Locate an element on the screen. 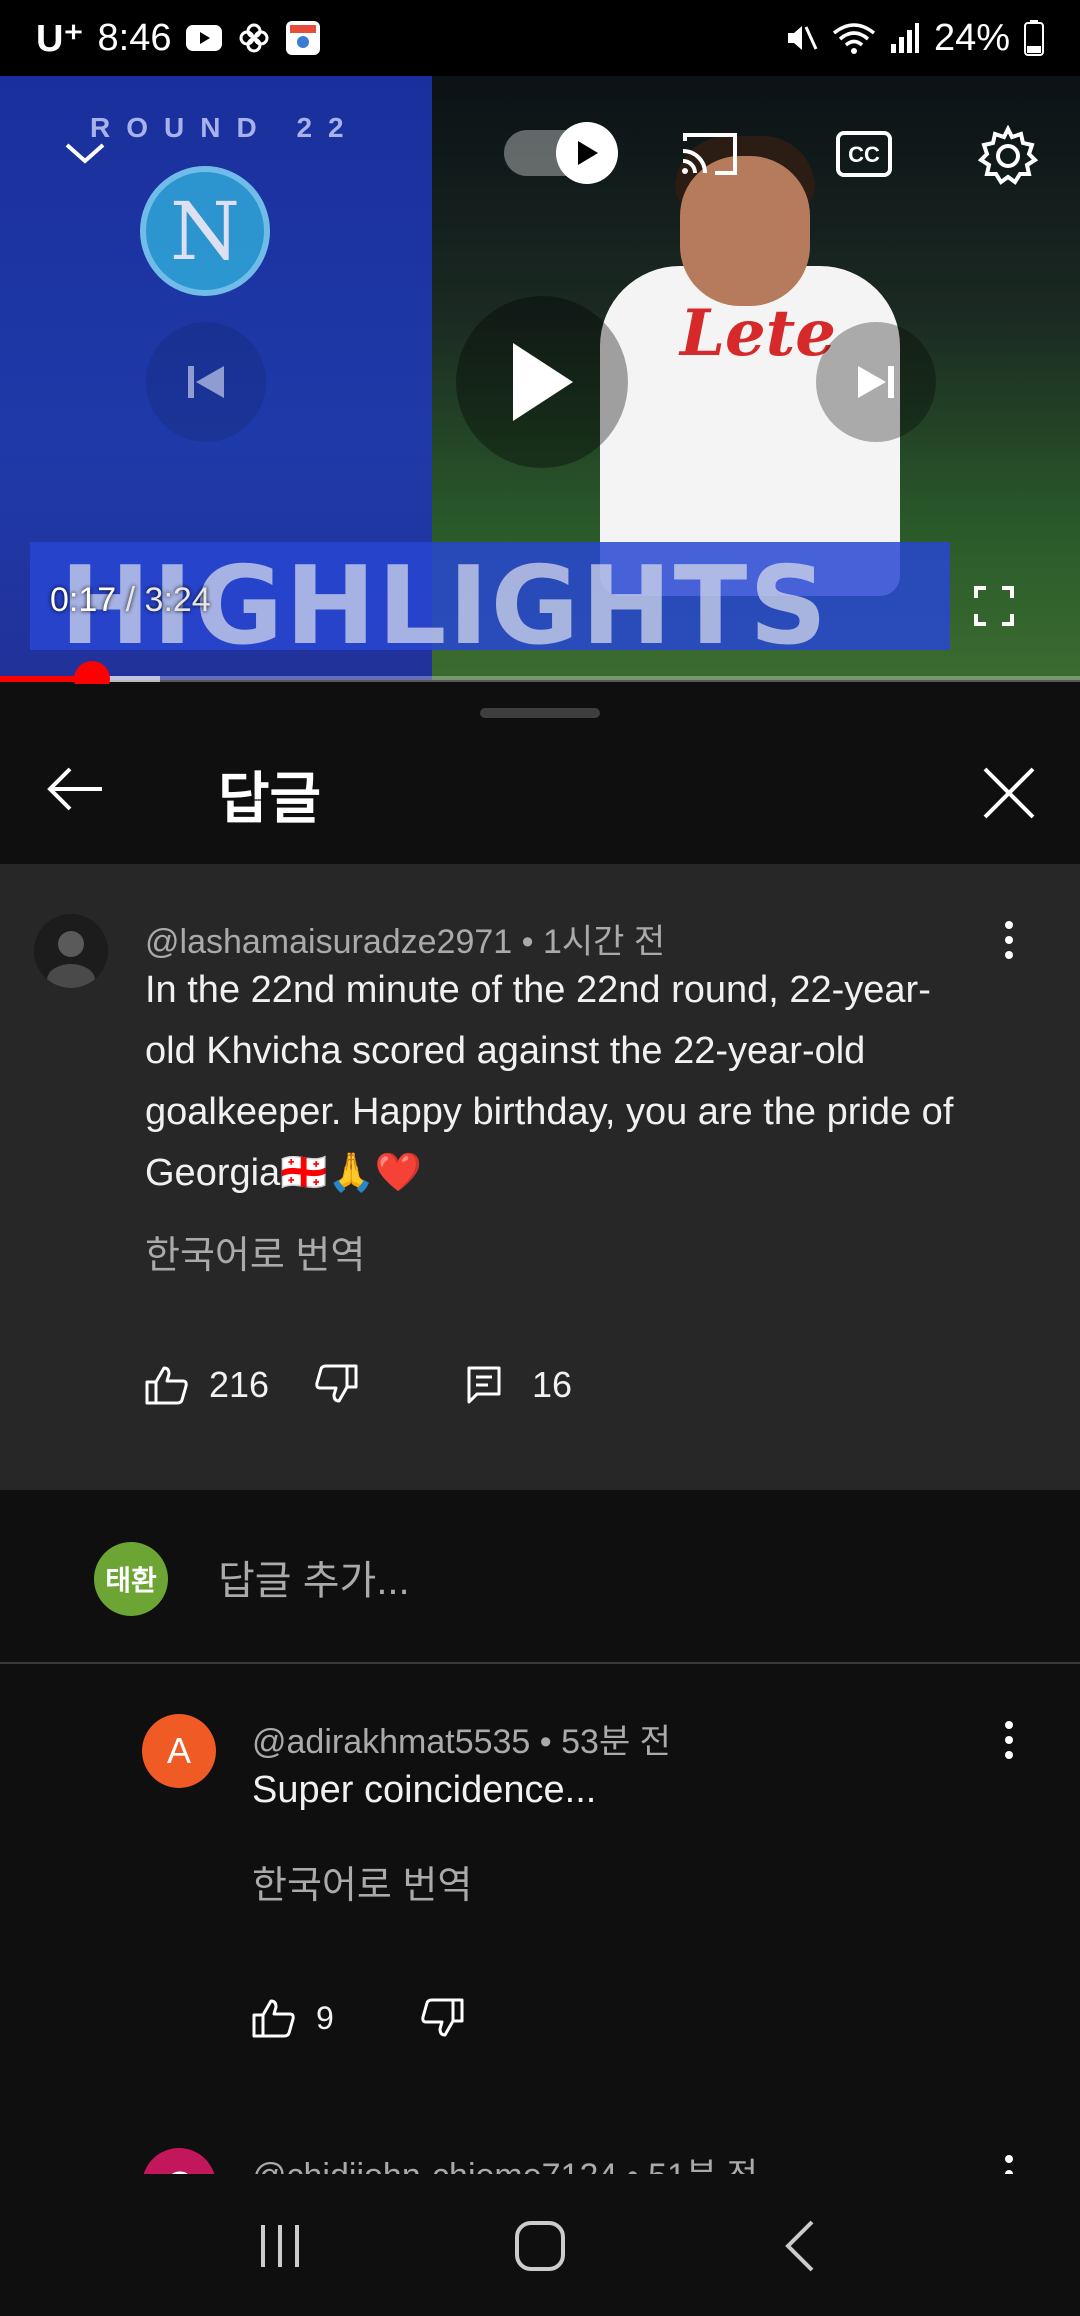 Image resolution: width=1080 pixels, height=2316 pixels. comment-author: @lashamaisuradze2971 is located at coordinates (328, 942).